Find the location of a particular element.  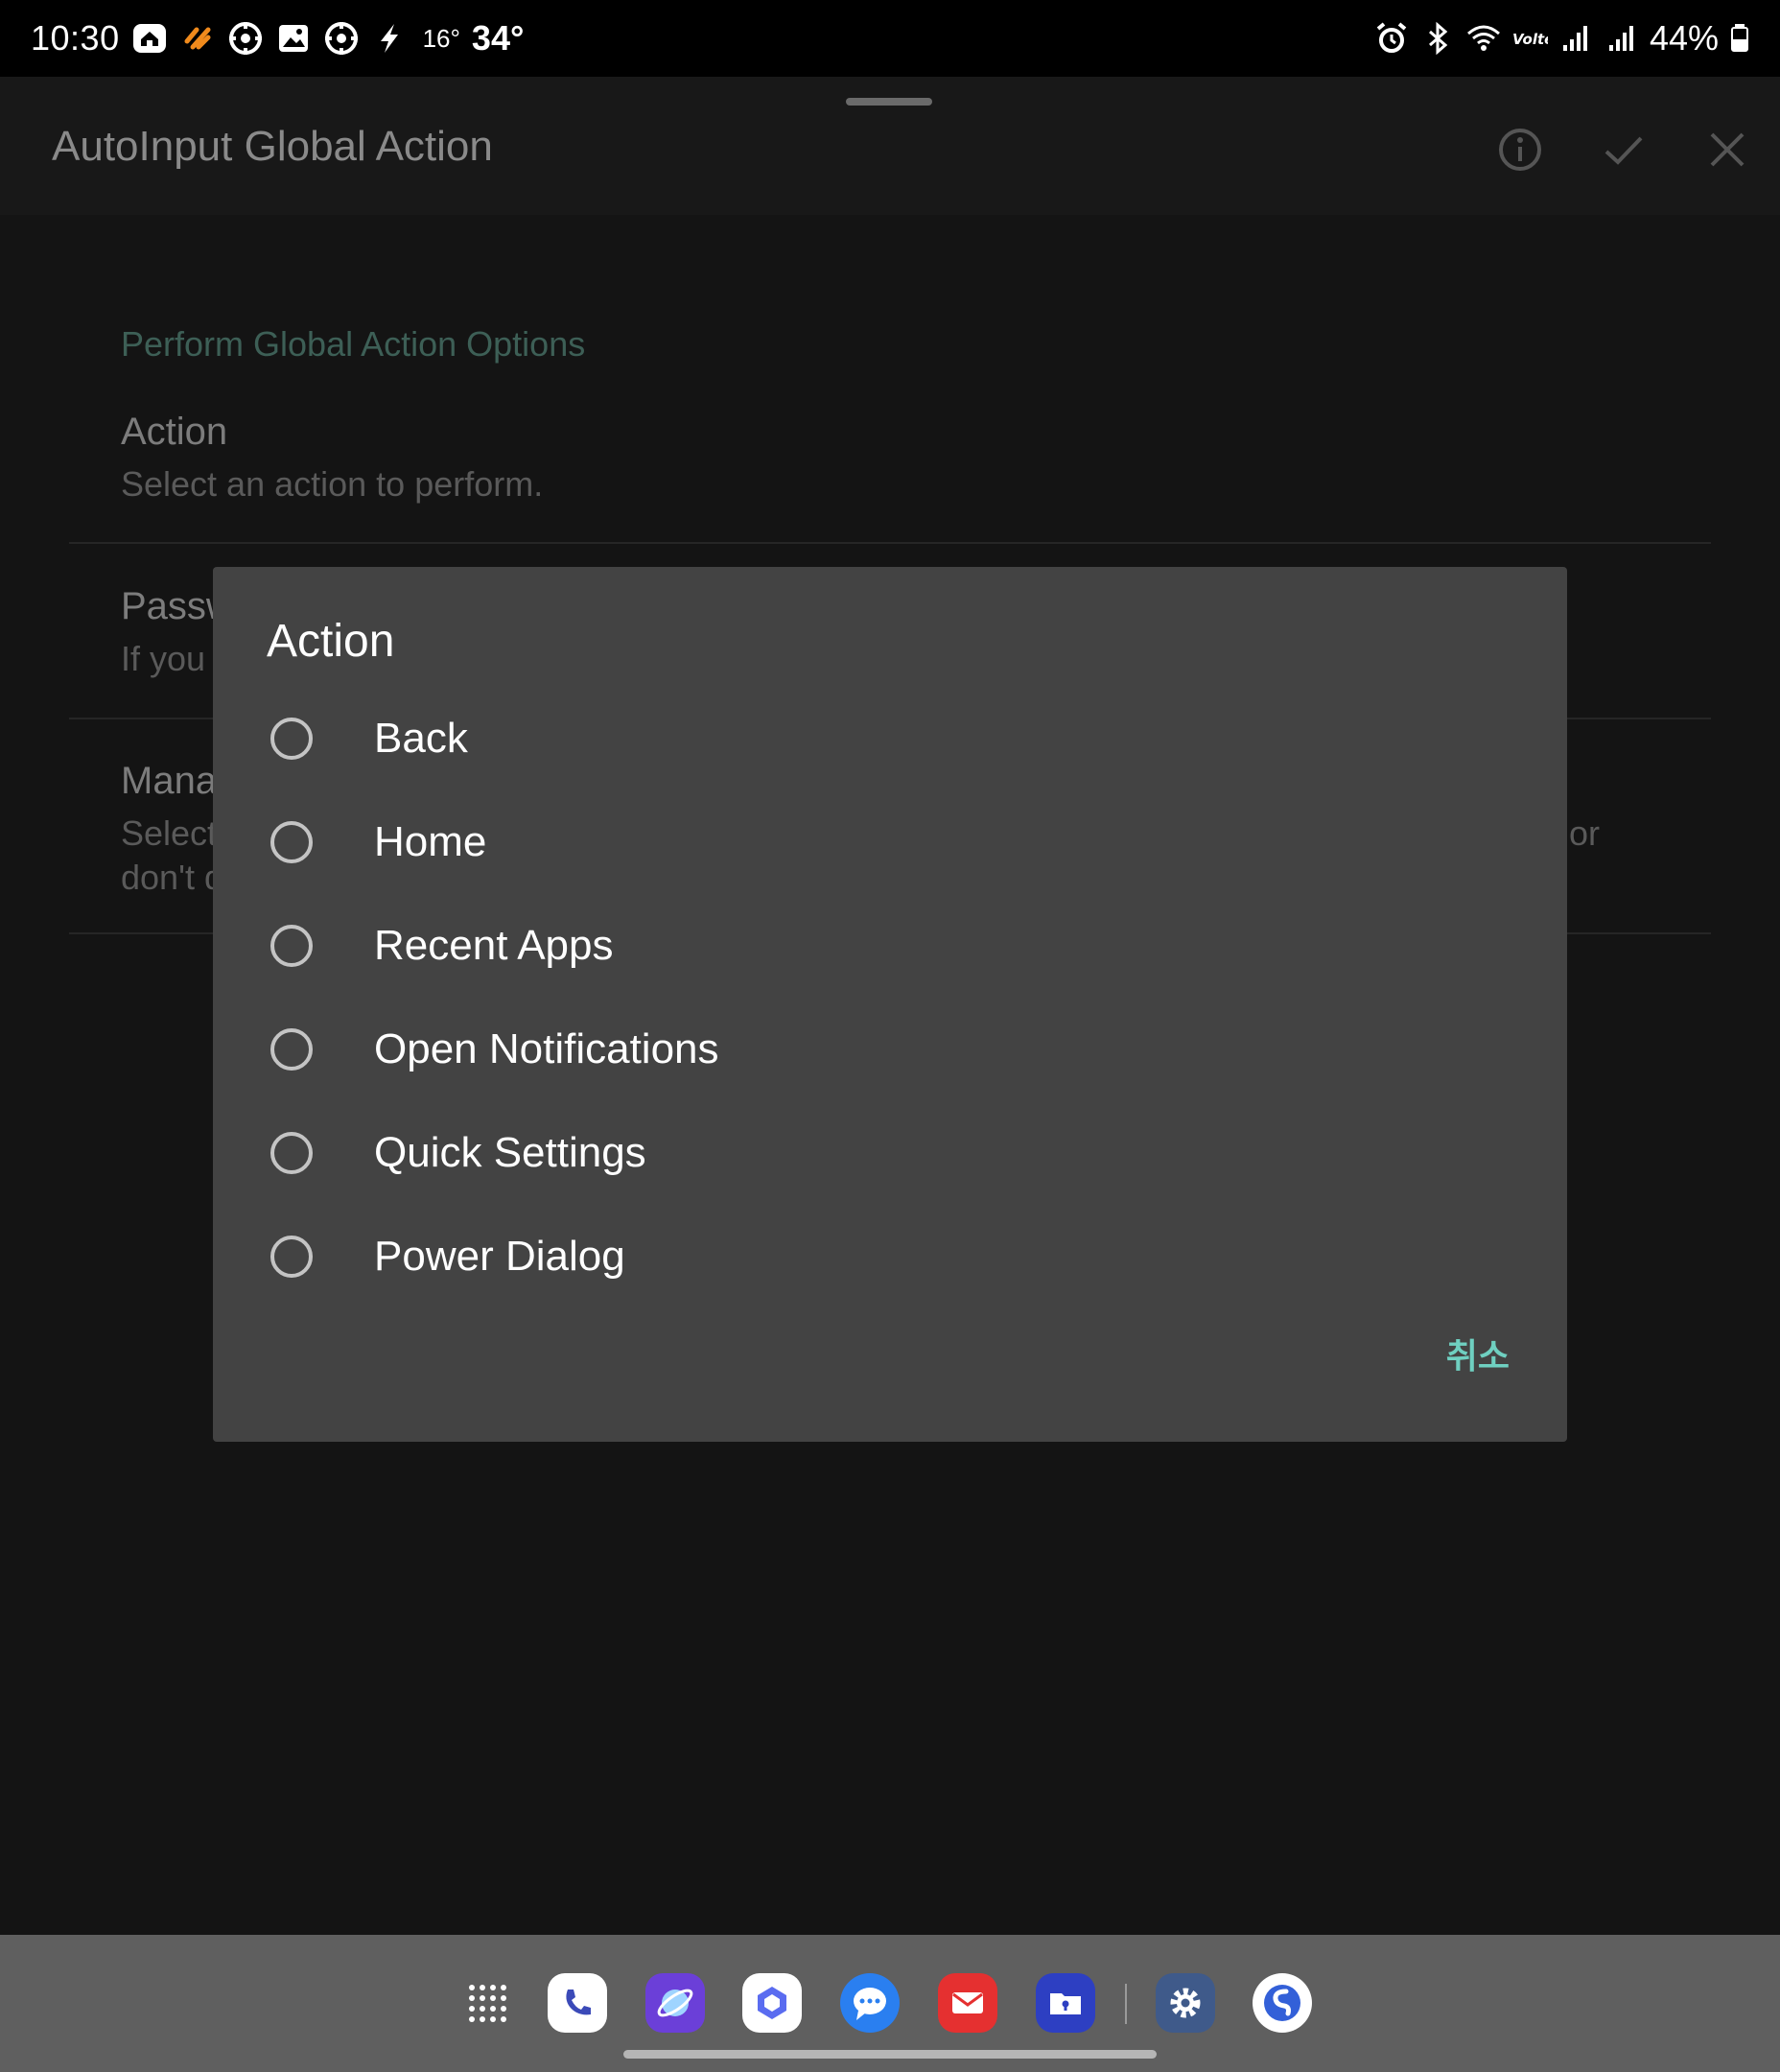

secure-folder-icon is located at coordinates (1065, 2003).